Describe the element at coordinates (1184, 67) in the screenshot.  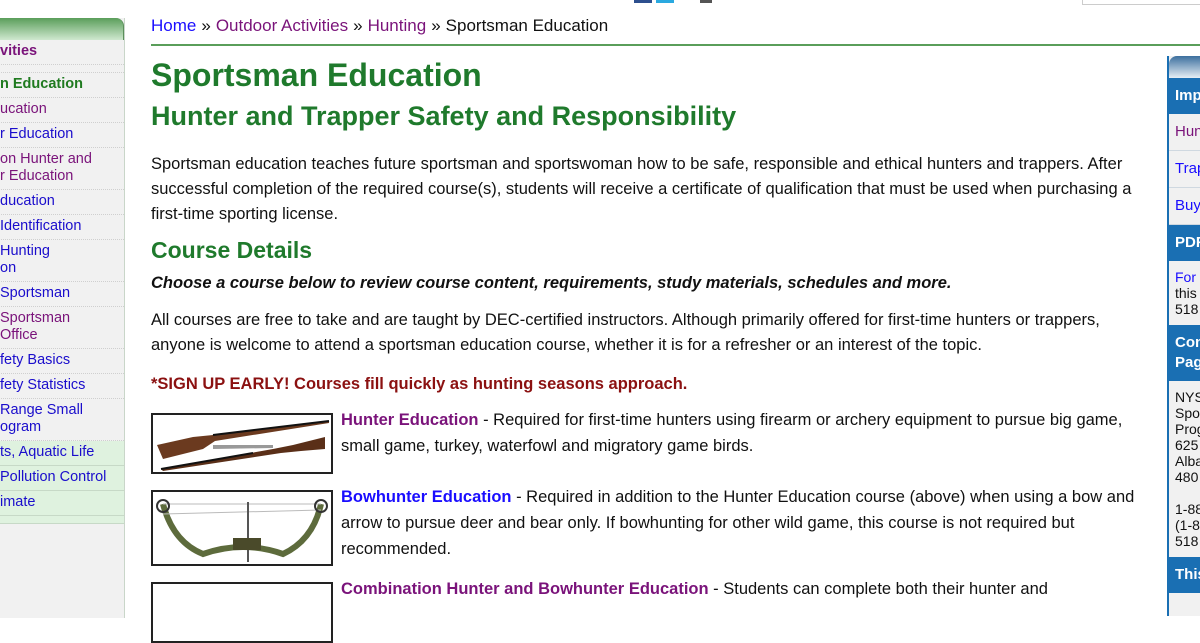
I see `right-sidebar-header` at that location.